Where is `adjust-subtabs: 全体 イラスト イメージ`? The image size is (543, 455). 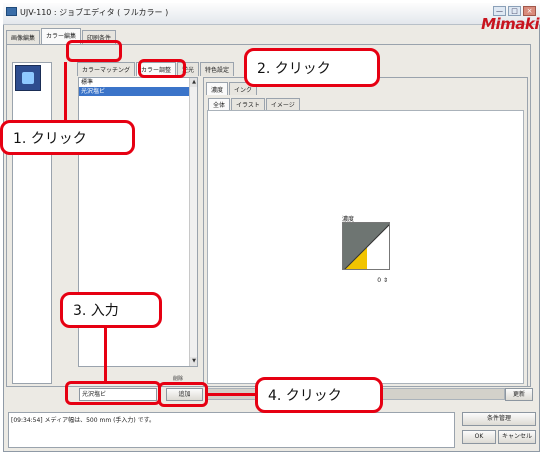 adjust-subtabs: 全体 イラスト イメージ is located at coordinates (254, 104).